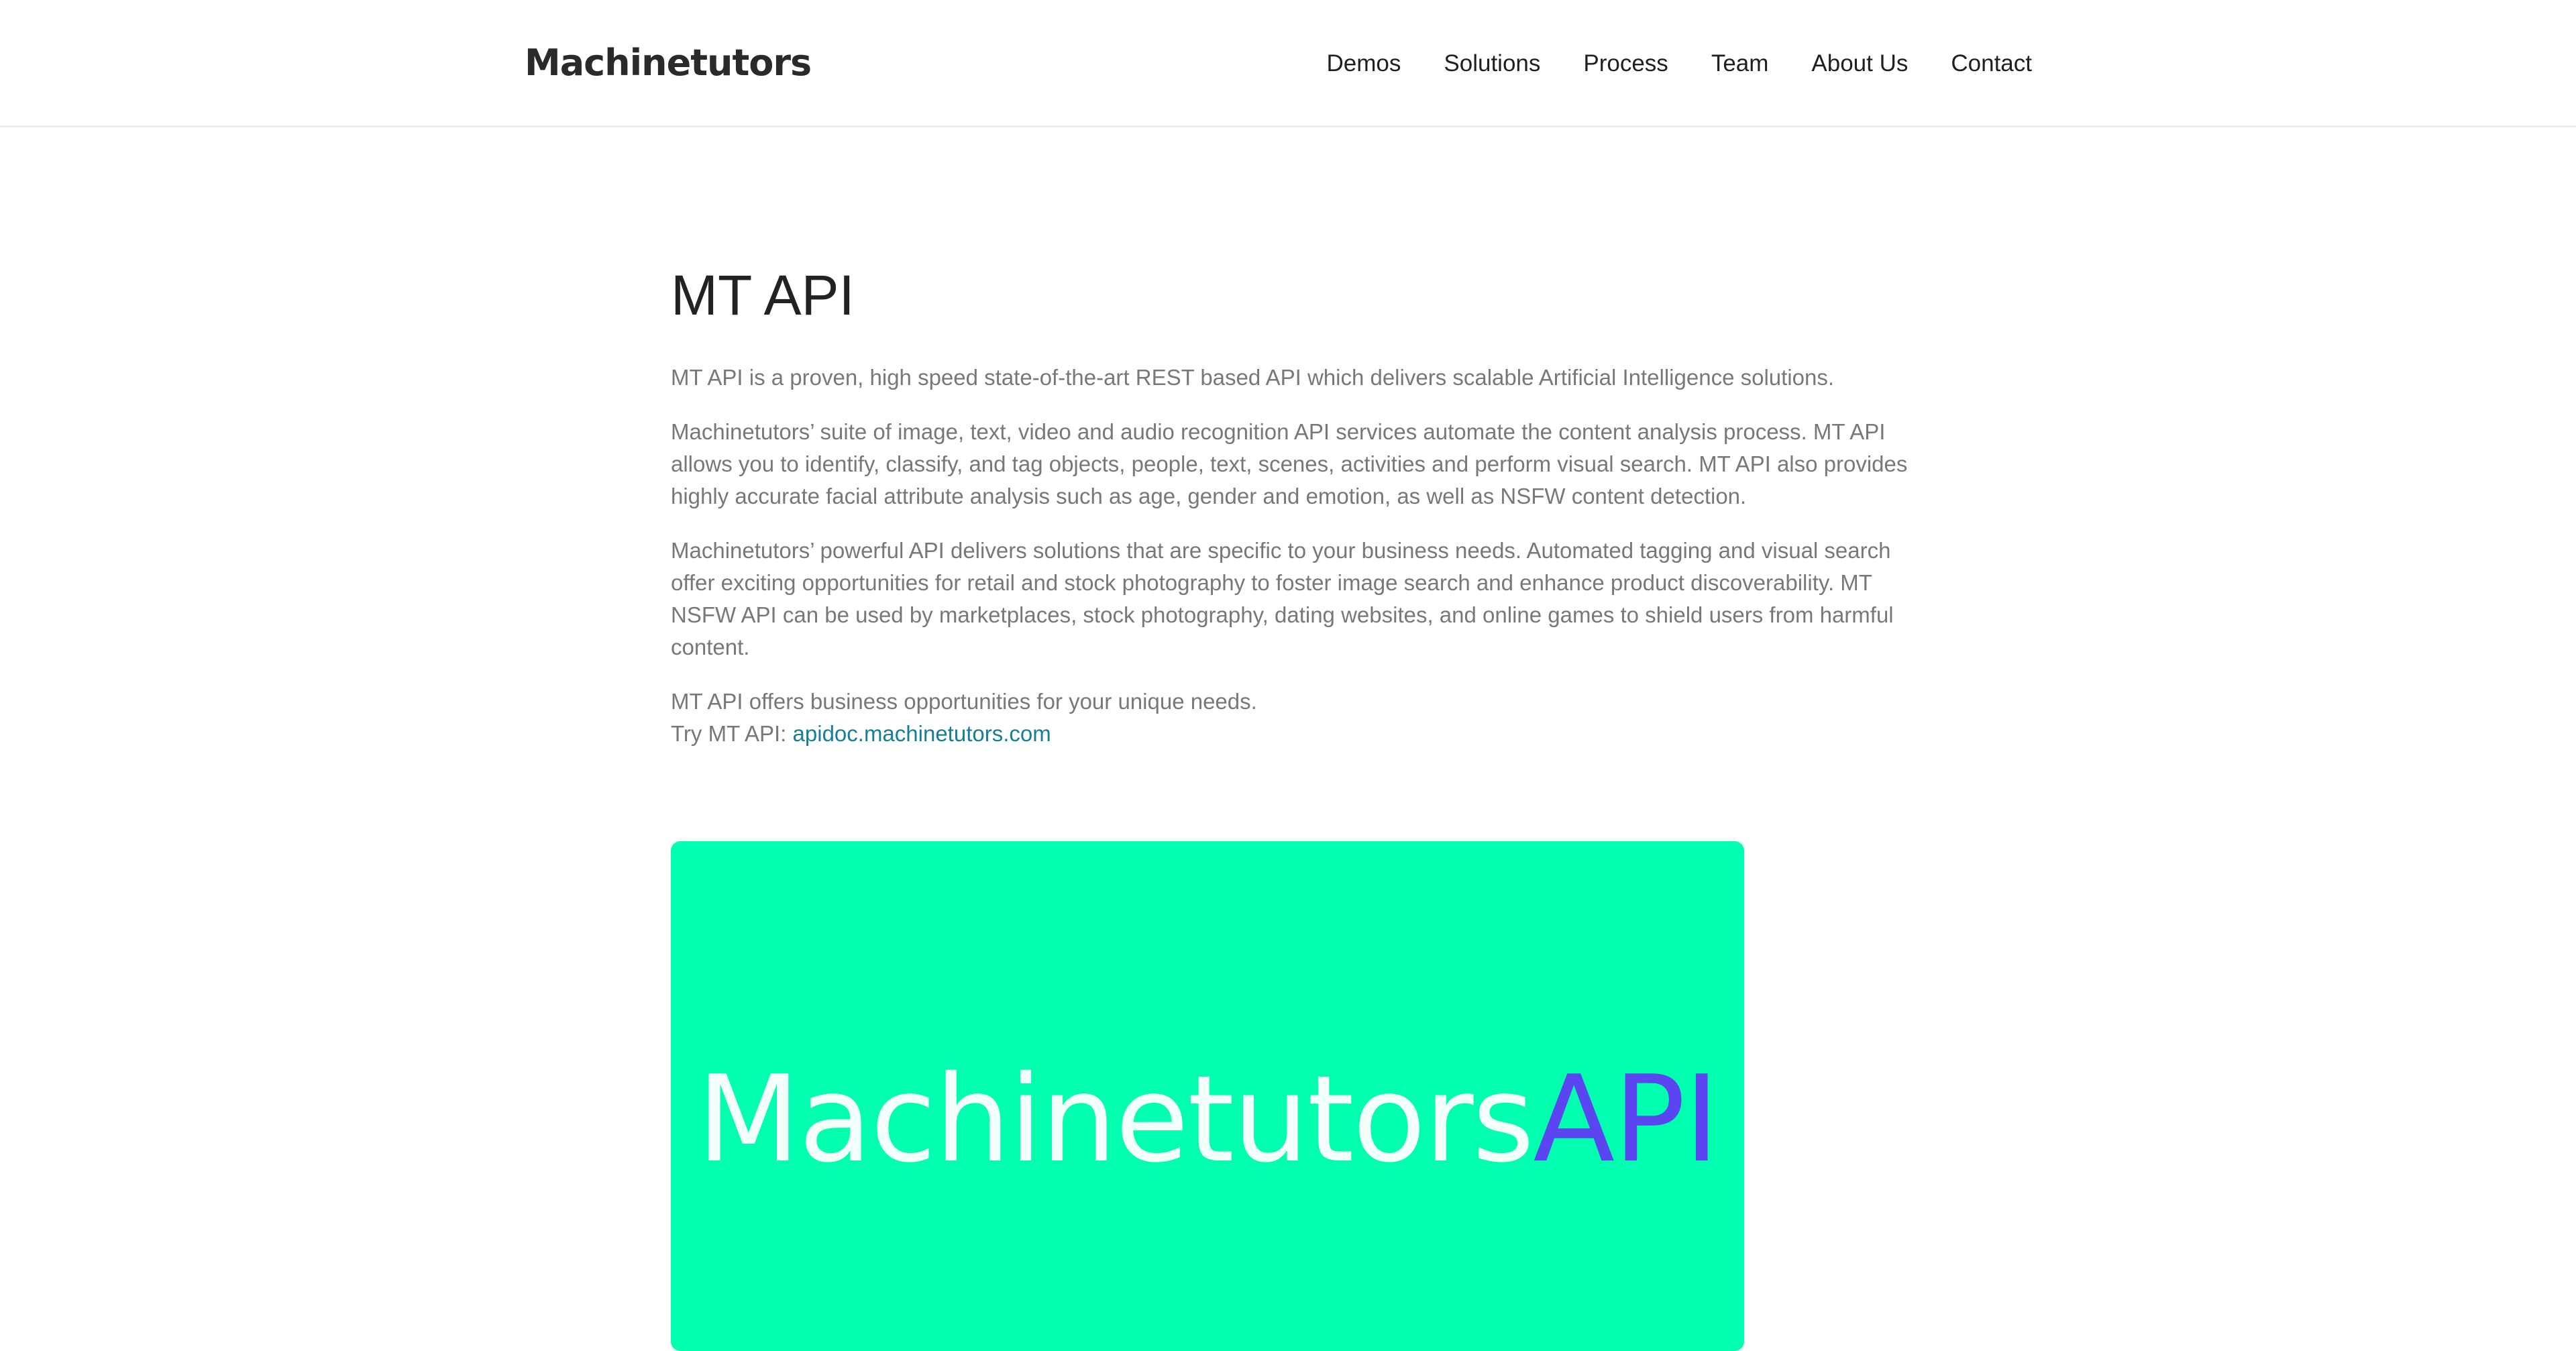 This screenshot has width=2576, height=1351. What do you see at coordinates (732, 733) in the screenshot?
I see `try-api-label: Try MT API:` at bounding box center [732, 733].